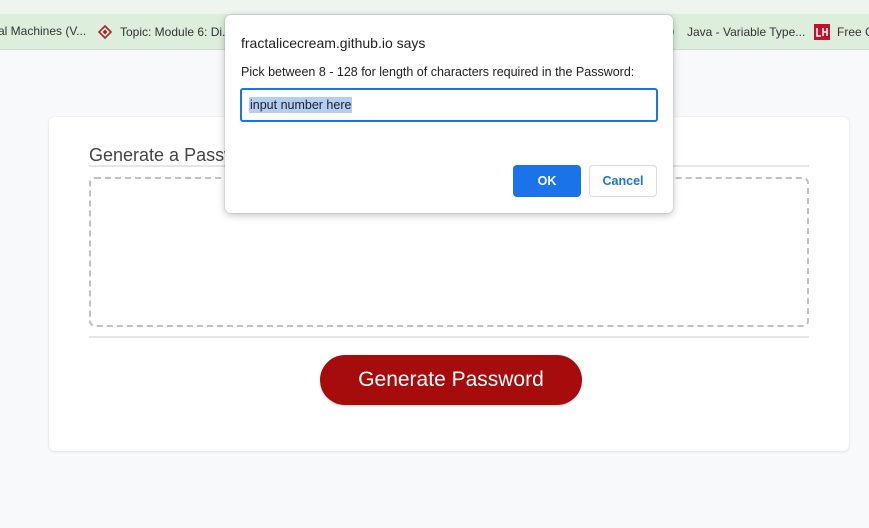 This screenshot has width=869, height=528. Describe the element at coordinates (449, 105) in the screenshot. I see `dialog-input: input number here` at that location.